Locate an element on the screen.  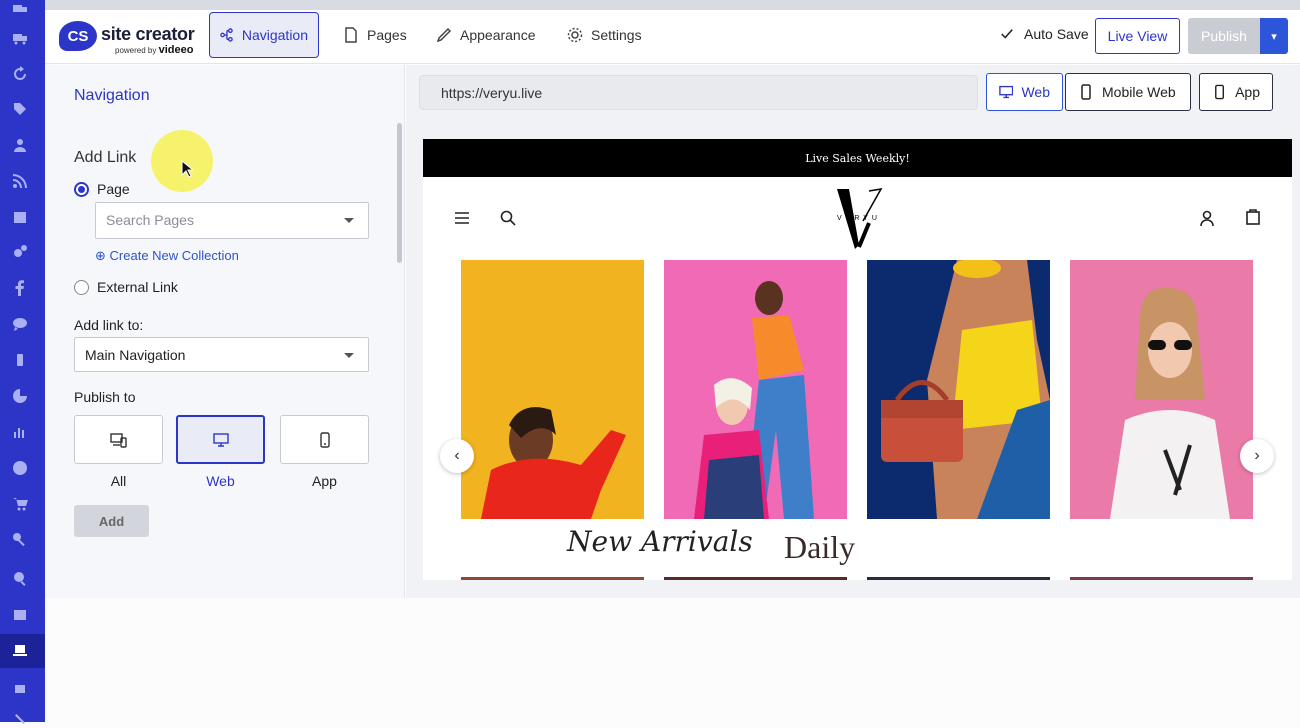
menu-icon is located at coordinates (463, 219).